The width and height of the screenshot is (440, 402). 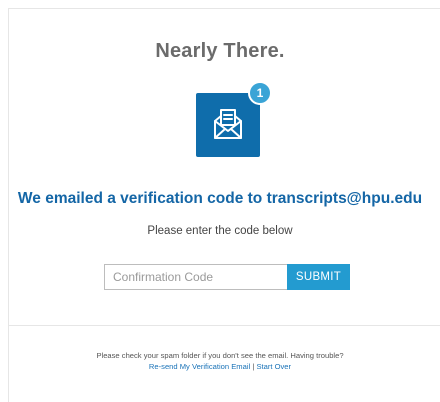 I want to click on email-icon-tile, so click(x=228, y=125).